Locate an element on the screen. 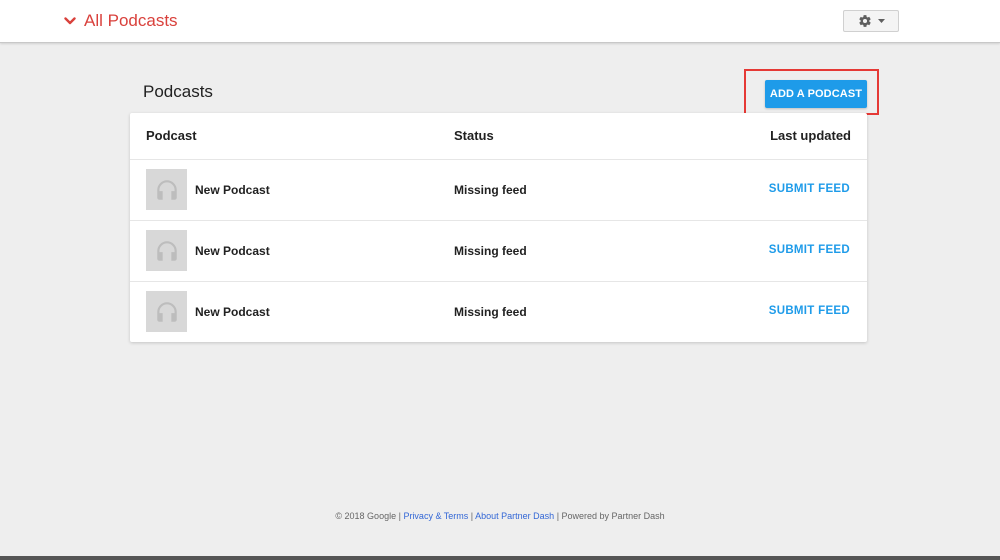  top-bar: All Podcasts is located at coordinates (500, 21).